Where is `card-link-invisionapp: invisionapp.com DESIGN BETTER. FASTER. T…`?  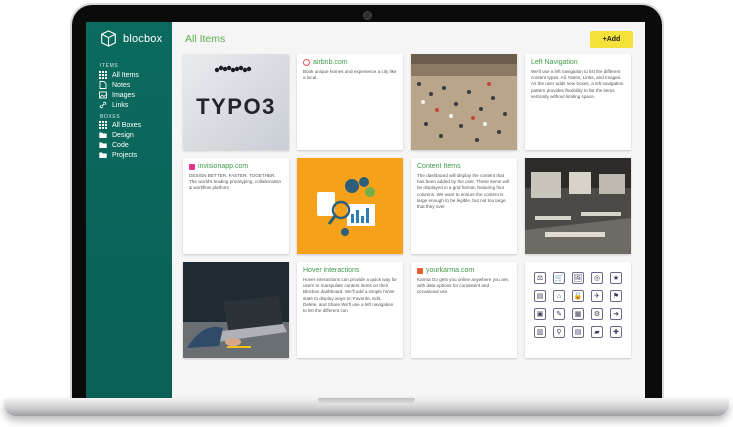 card-link-invisionapp: invisionapp.com DESIGN BETTER. FASTER. T… is located at coordinates (236, 206).